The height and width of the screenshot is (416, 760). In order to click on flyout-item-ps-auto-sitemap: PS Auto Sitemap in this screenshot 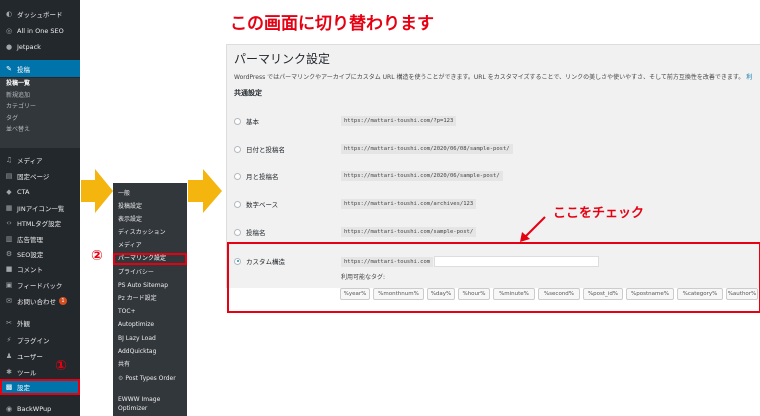, I will do `click(150, 286)`.